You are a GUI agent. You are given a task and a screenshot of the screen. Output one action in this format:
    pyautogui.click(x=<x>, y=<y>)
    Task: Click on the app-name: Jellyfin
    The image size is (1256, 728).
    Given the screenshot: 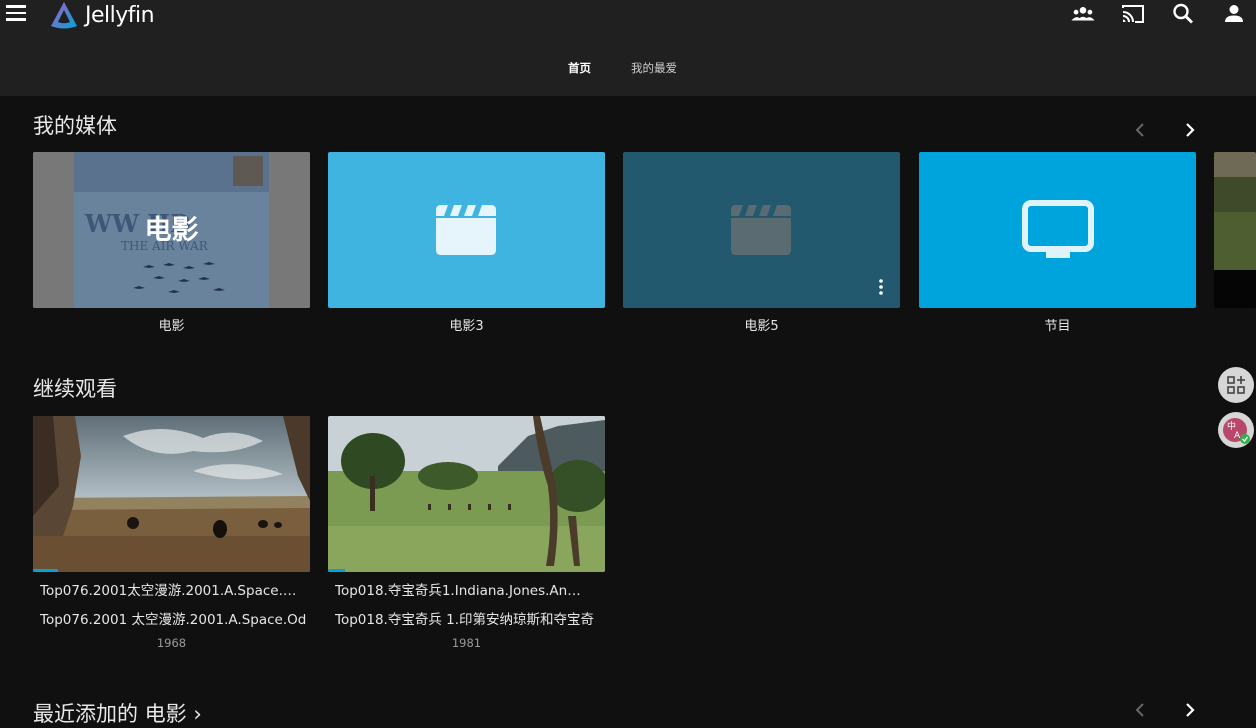 What is the action you would take?
    pyautogui.click(x=120, y=15)
    